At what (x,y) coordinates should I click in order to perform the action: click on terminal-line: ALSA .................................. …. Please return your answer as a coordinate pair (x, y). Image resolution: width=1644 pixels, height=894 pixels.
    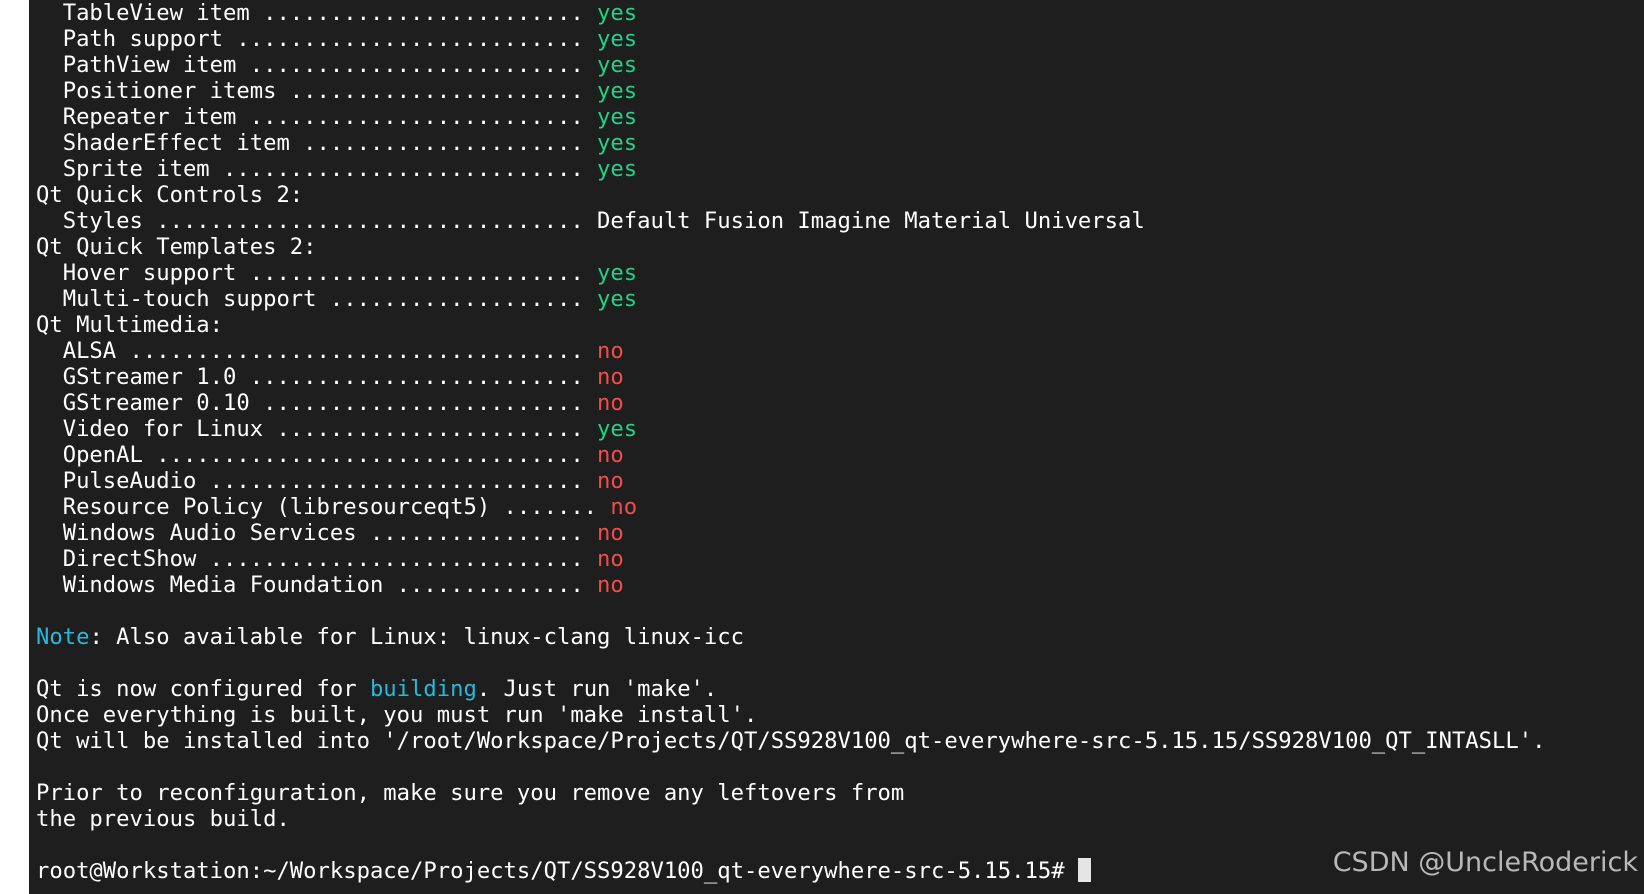
    Looking at the image, I should click on (790, 351).